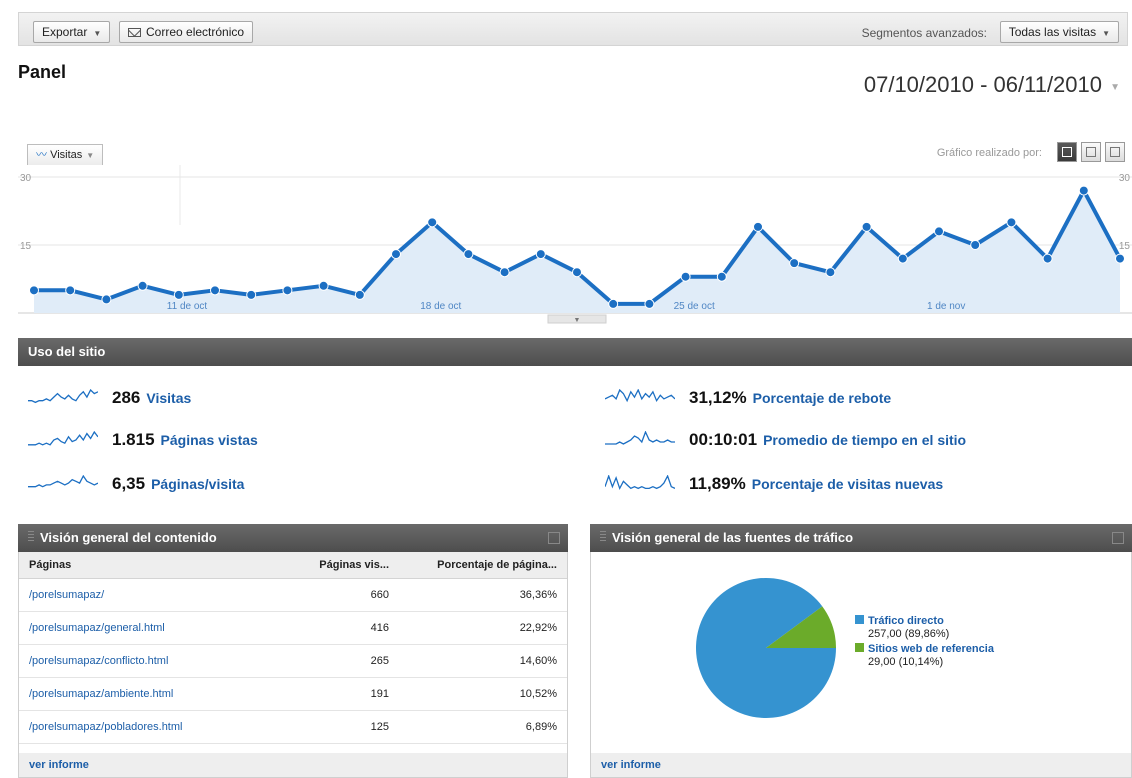 The width and height of the screenshot is (1132, 778). Describe the element at coordinates (822, 398) in the screenshot. I see `metric-link-bounce-rate: Porcentaje de rebote` at that location.